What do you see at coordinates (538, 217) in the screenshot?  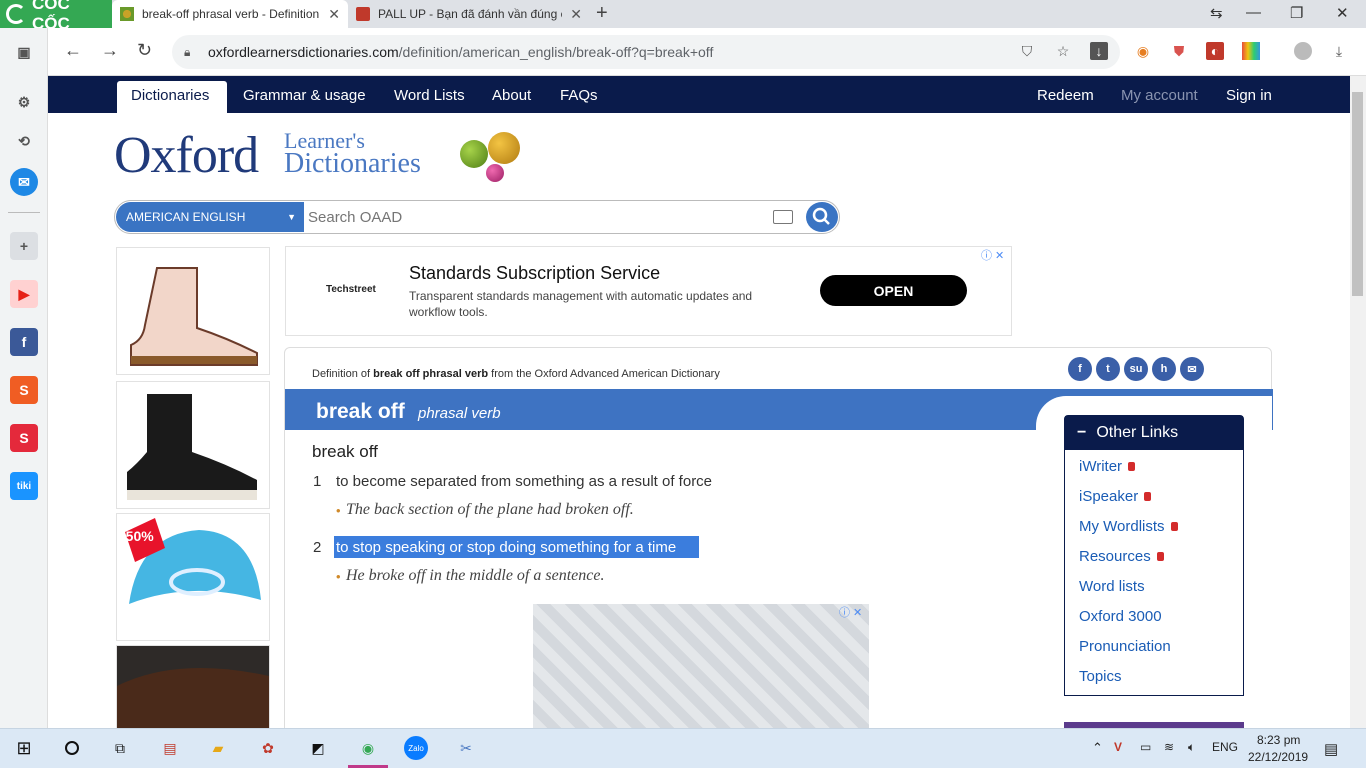 I see `search-input` at bounding box center [538, 217].